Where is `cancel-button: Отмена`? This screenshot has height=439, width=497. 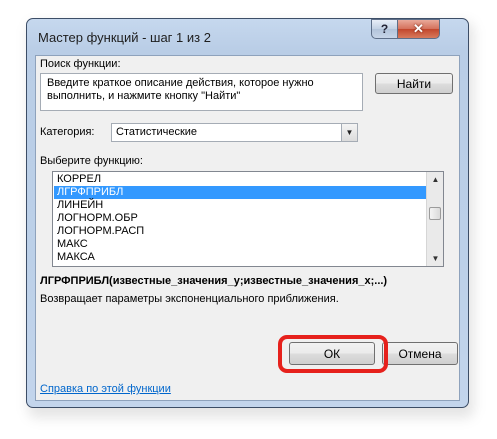
cancel-button: Отмена is located at coordinates (420, 353).